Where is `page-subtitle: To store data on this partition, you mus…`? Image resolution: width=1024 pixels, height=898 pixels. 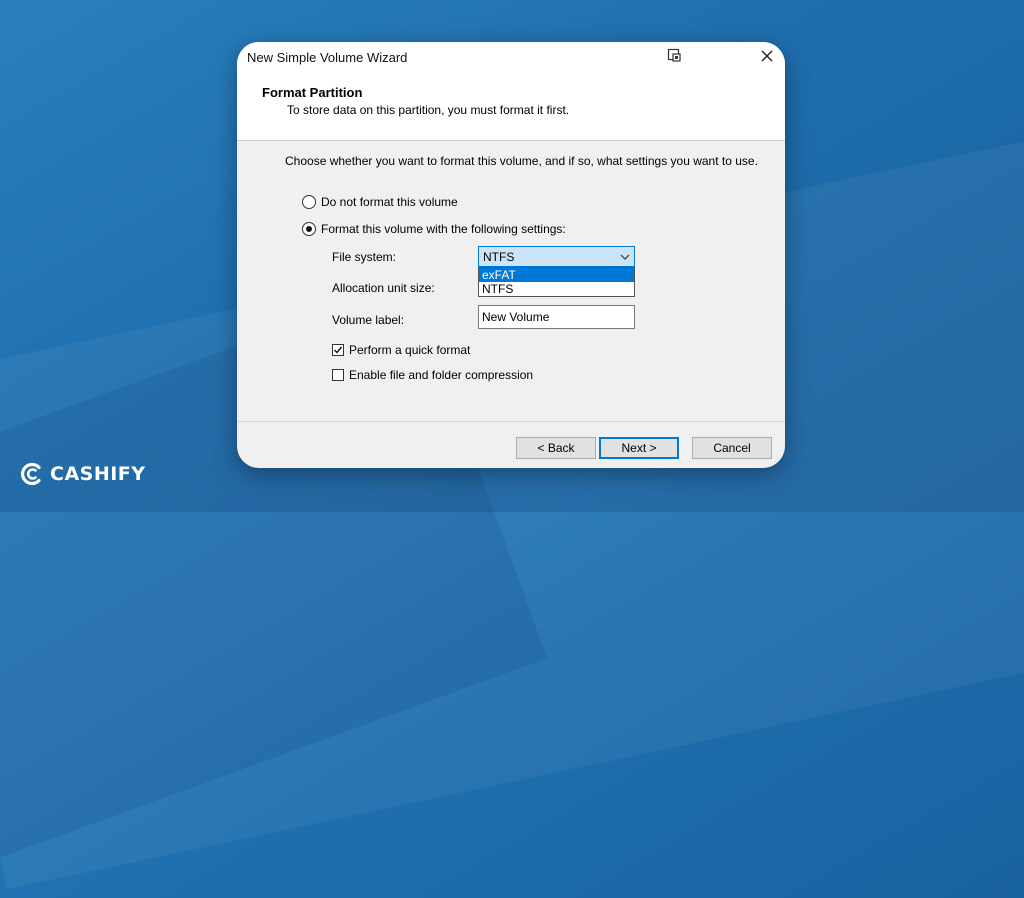 page-subtitle: To store data on this partition, you mus… is located at coordinates (428, 110).